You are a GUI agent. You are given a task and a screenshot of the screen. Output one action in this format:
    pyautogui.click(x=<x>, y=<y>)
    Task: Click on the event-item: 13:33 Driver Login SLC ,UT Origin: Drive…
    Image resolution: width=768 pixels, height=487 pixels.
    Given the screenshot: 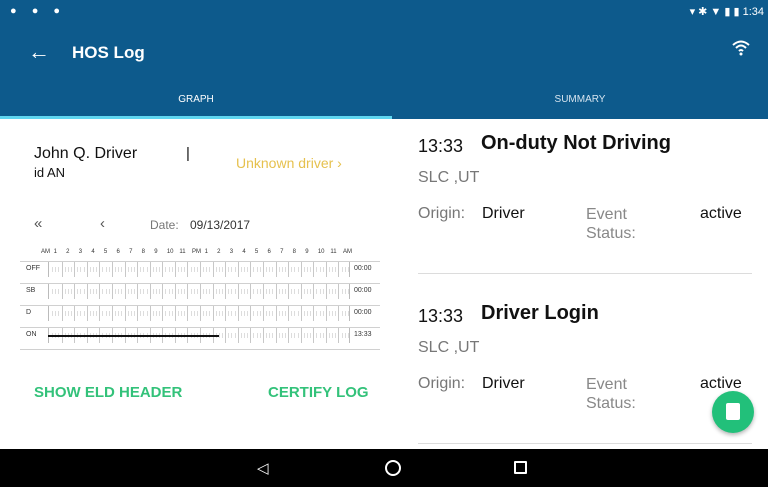 What is the action you would take?
    pyautogui.click(x=585, y=371)
    